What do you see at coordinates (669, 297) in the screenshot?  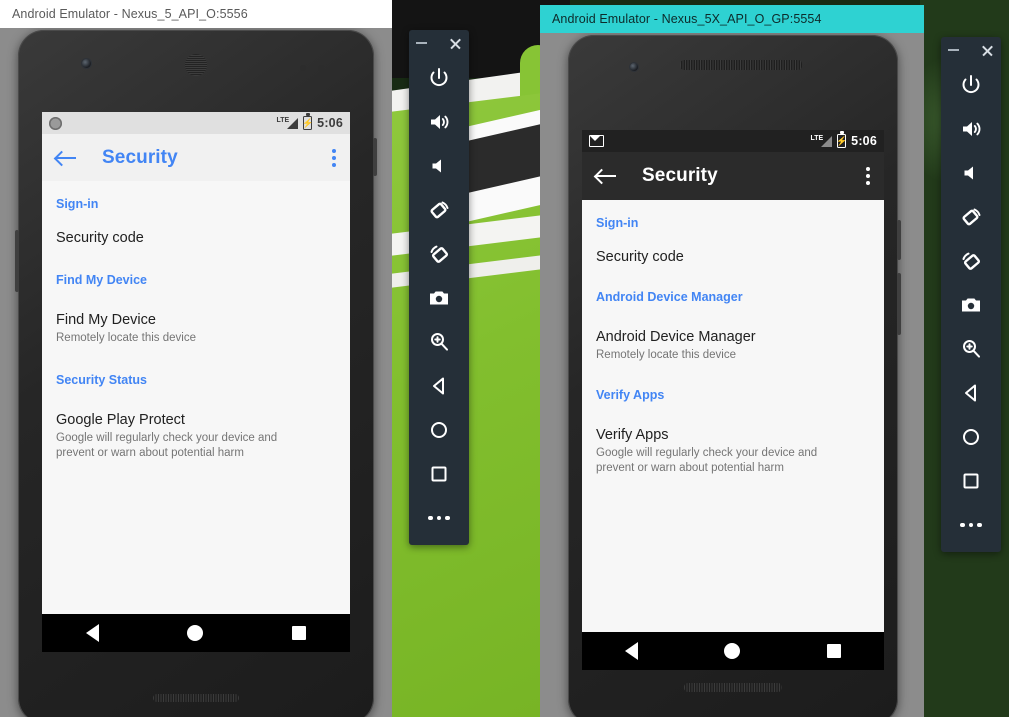 I see `section-header: Android Device Manager` at bounding box center [669, 297].